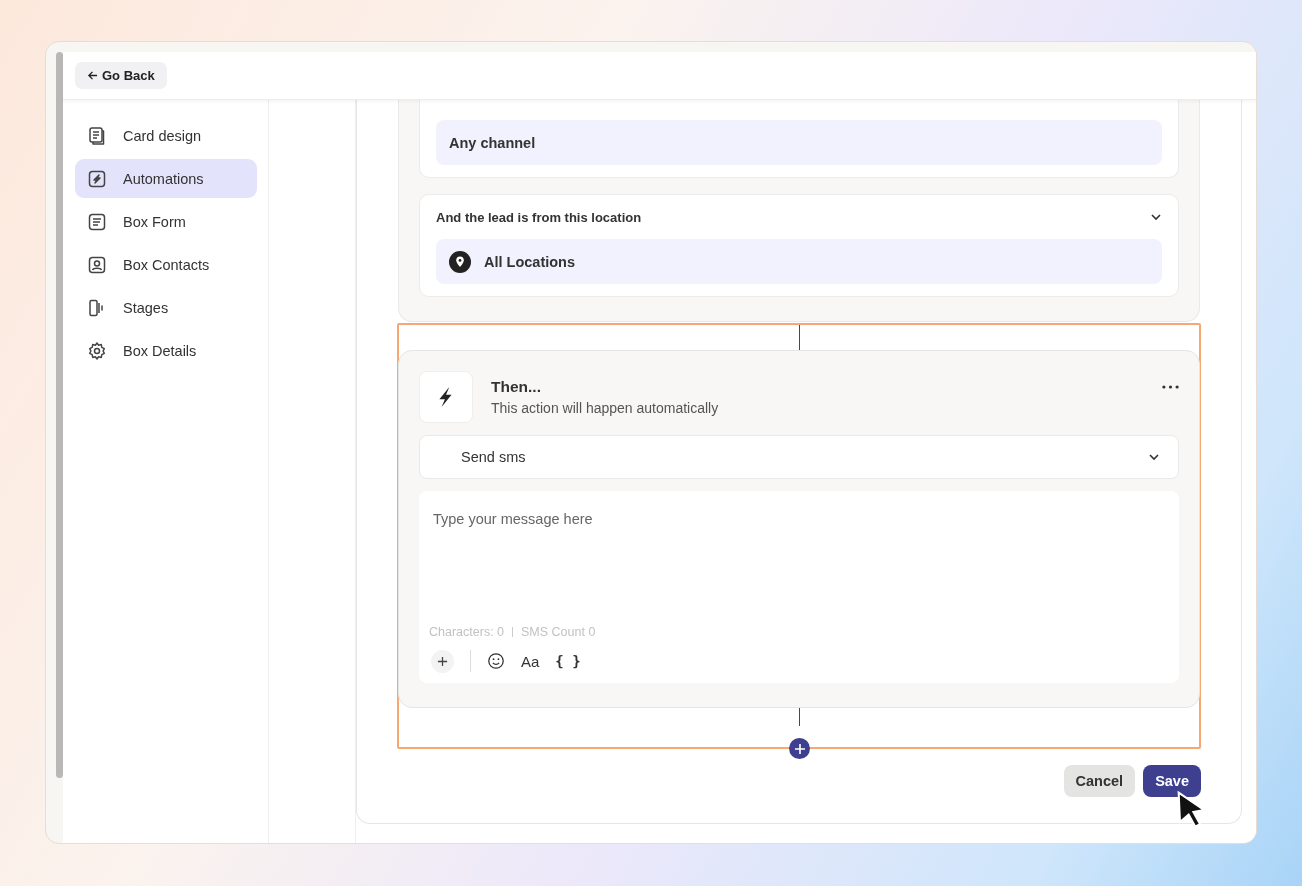 Image resolution: width=1302 pixels, height=886 pixels. What do you see at coordinates (799, 457) in the screenshot?
I see `action-select: Send sms` at bounding box center [799, 457].